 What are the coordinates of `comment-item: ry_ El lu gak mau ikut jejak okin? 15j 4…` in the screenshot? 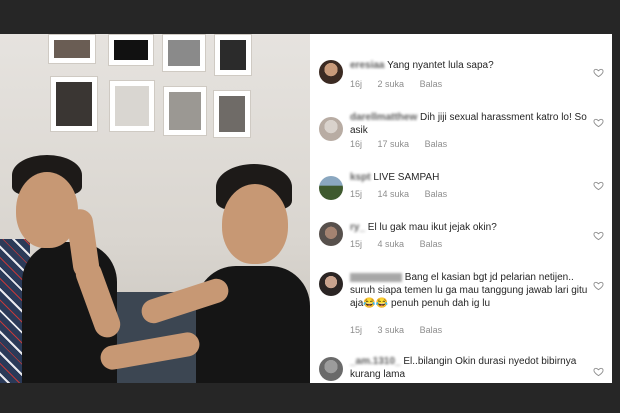 It's located at (461, 241).